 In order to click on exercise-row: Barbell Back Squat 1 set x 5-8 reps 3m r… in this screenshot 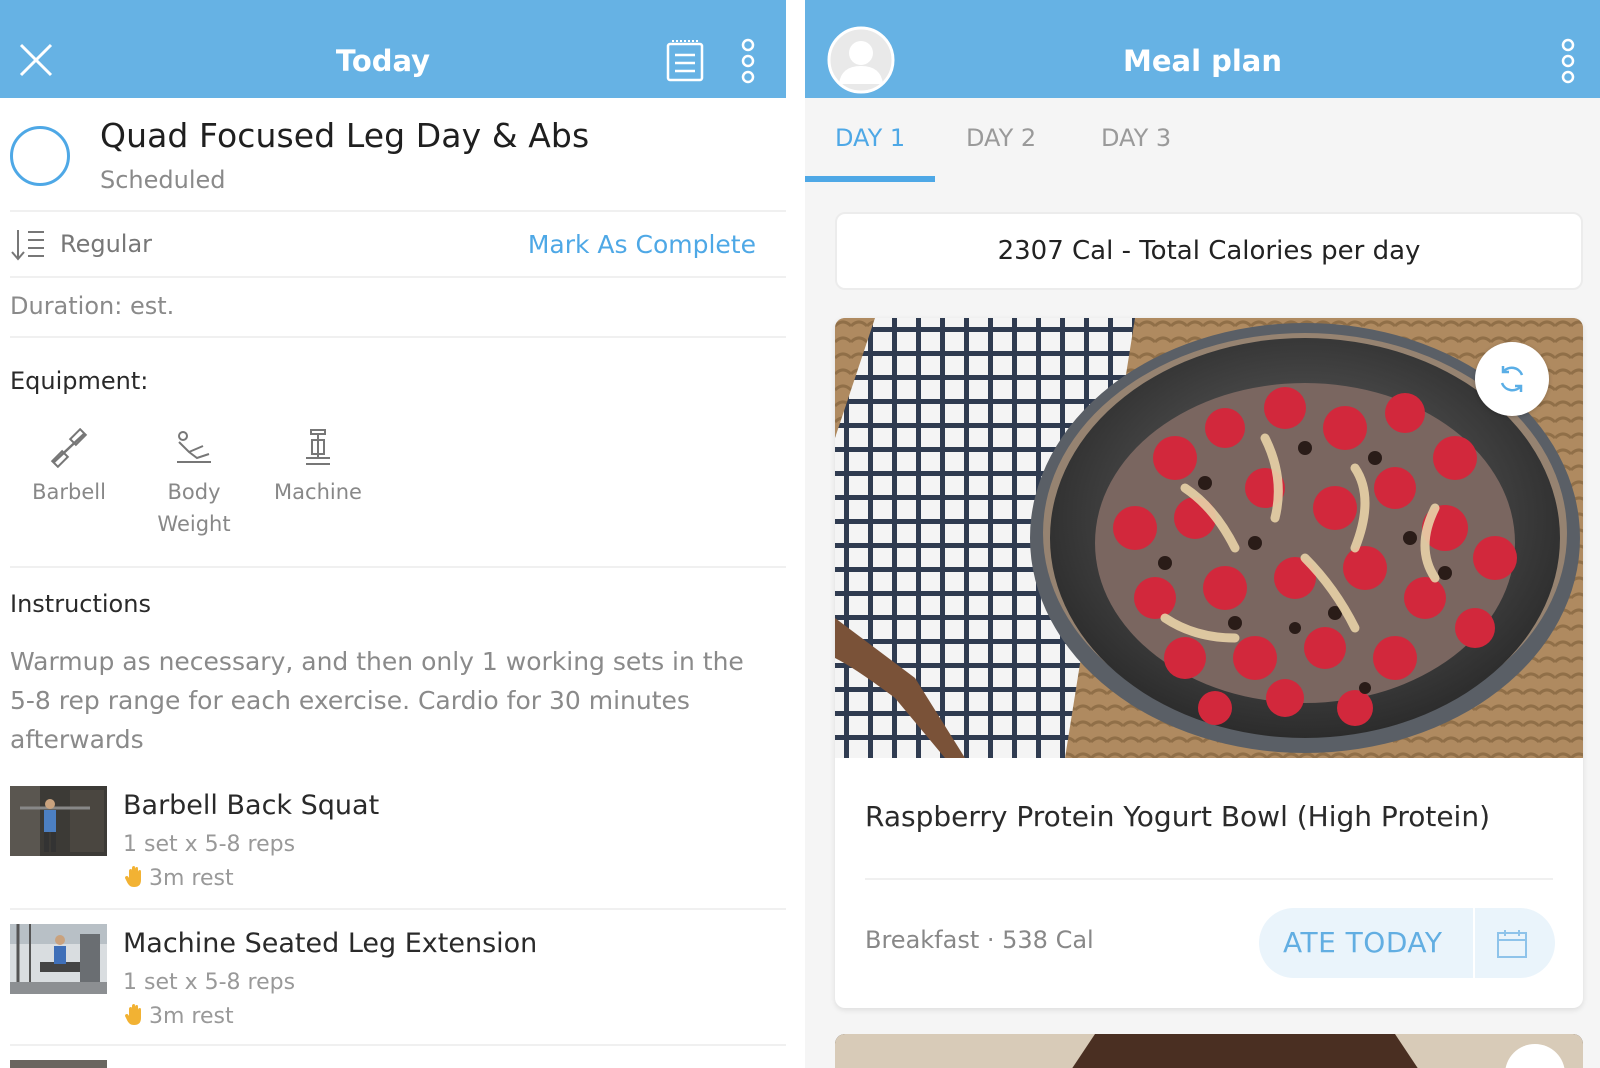, I will do `click(395, 846)`.